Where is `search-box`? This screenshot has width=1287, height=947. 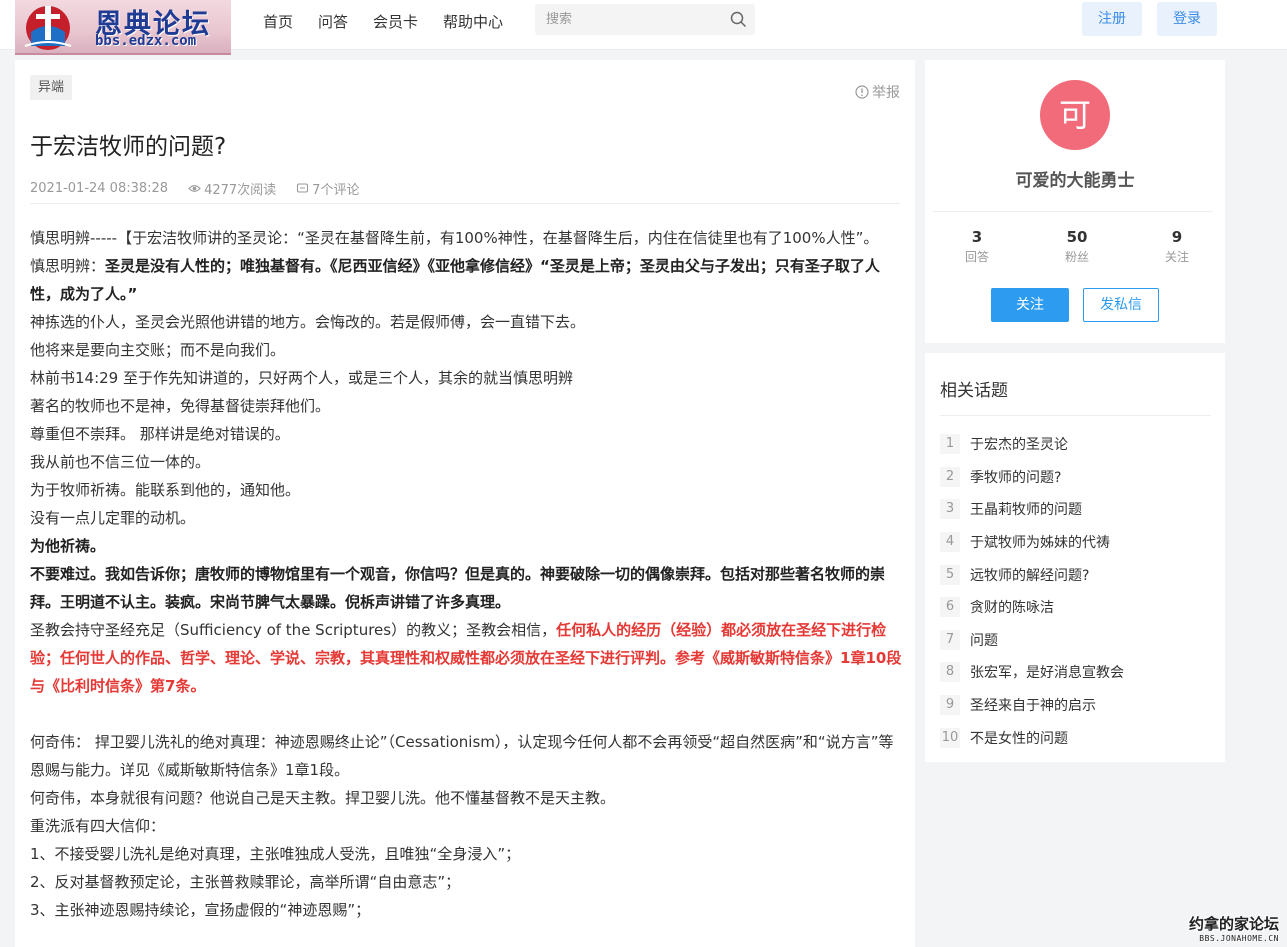 search-box is located at coordinates (645, 19).